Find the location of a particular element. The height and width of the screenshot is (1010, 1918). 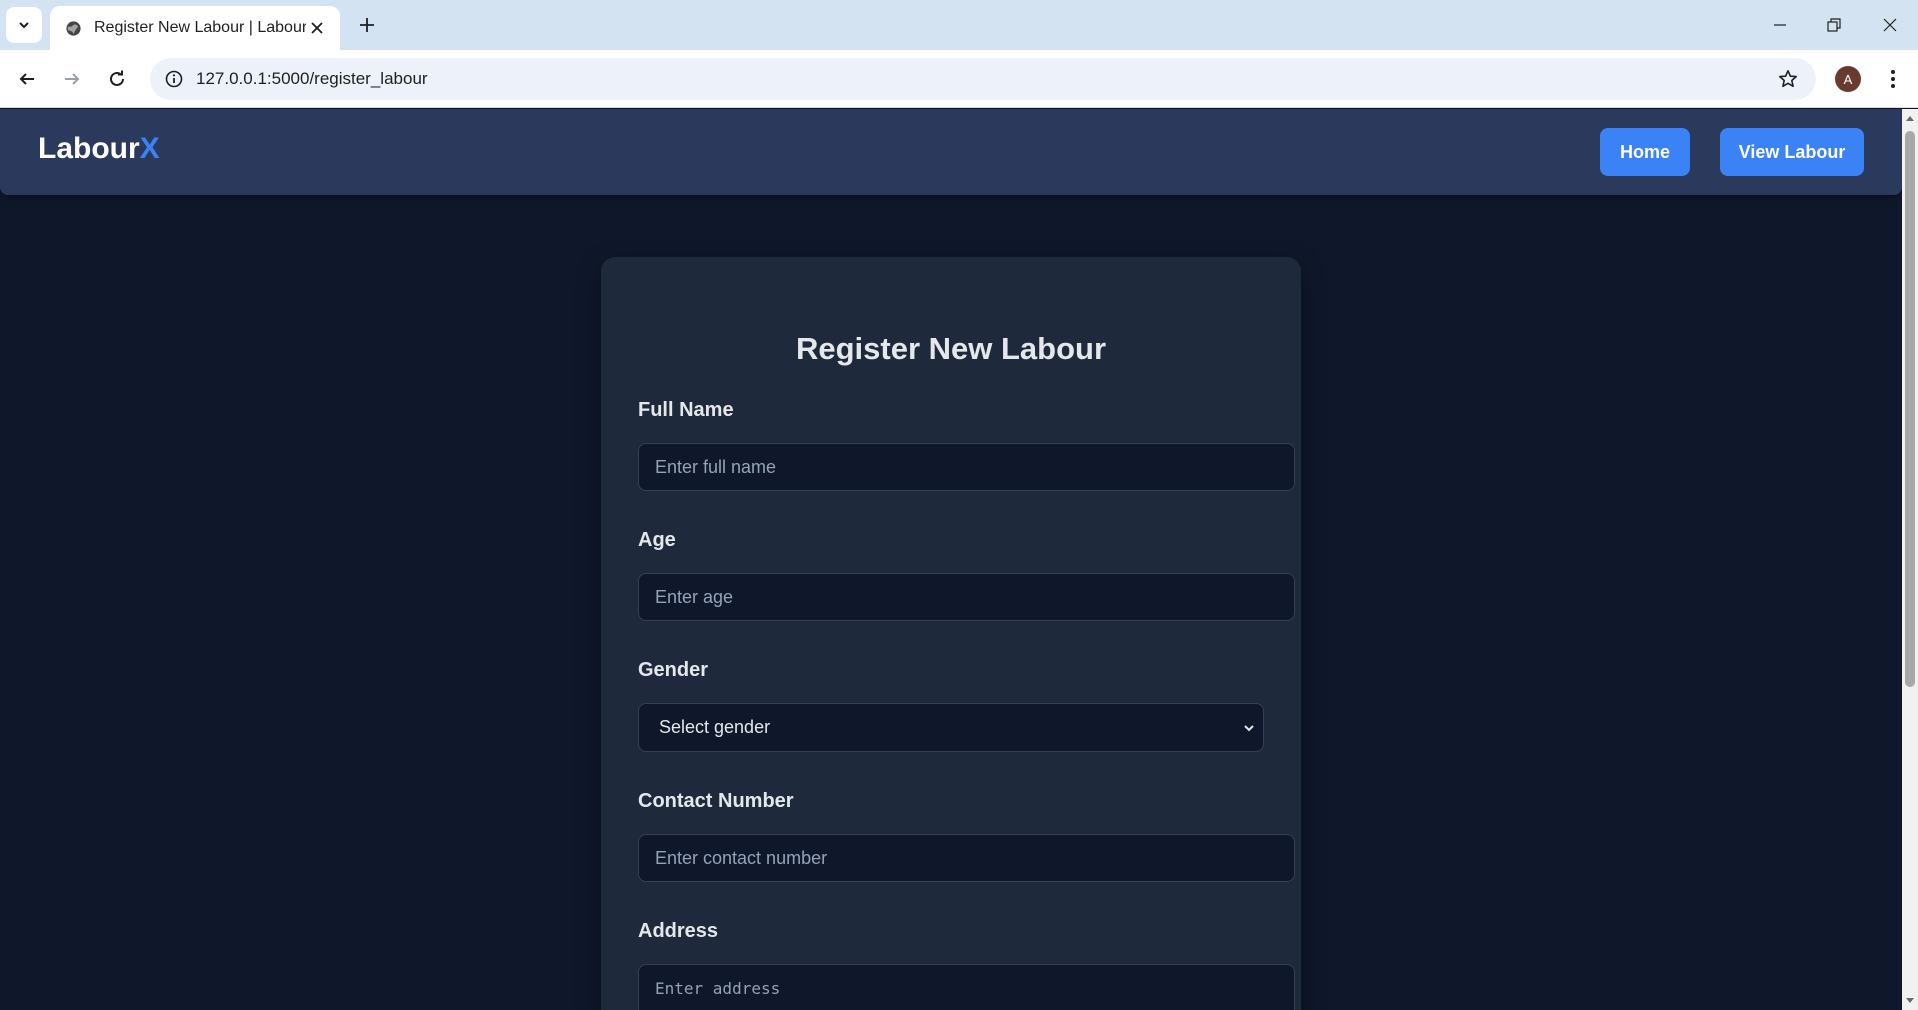

minimize-button is located at coordinates (1780, 25).